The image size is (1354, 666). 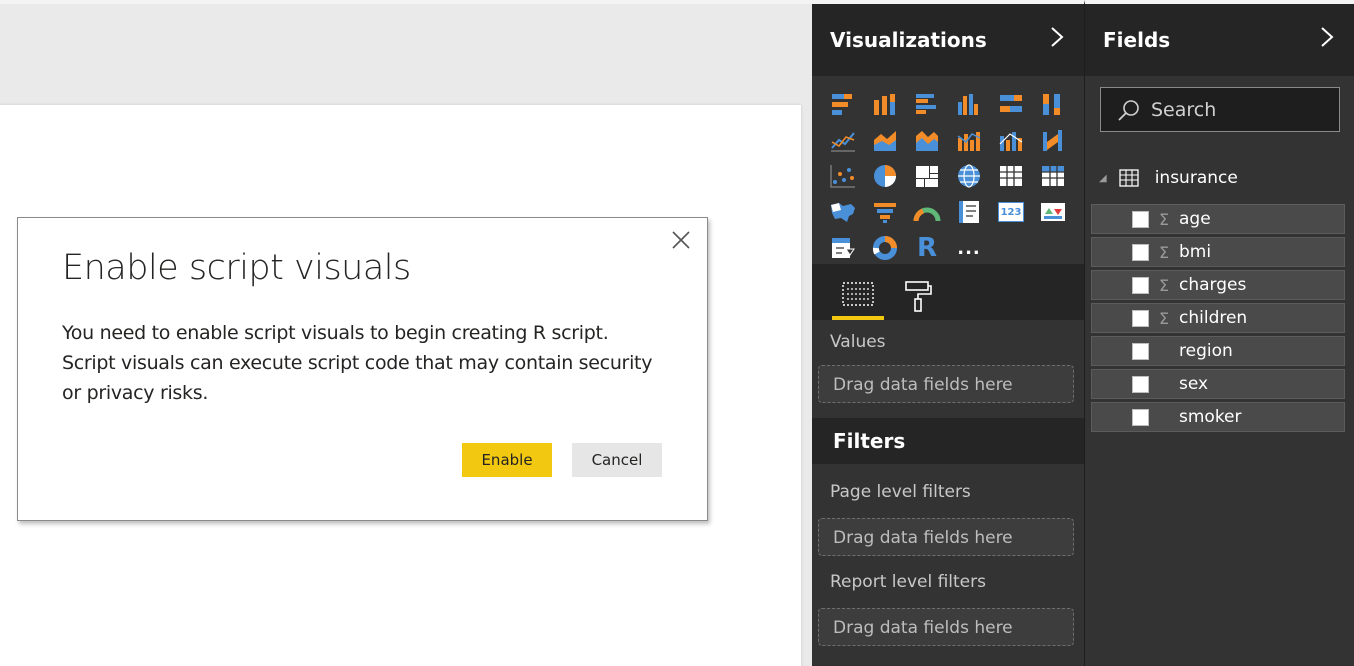 I want to click on tab-format, so click(x=918, y=296).